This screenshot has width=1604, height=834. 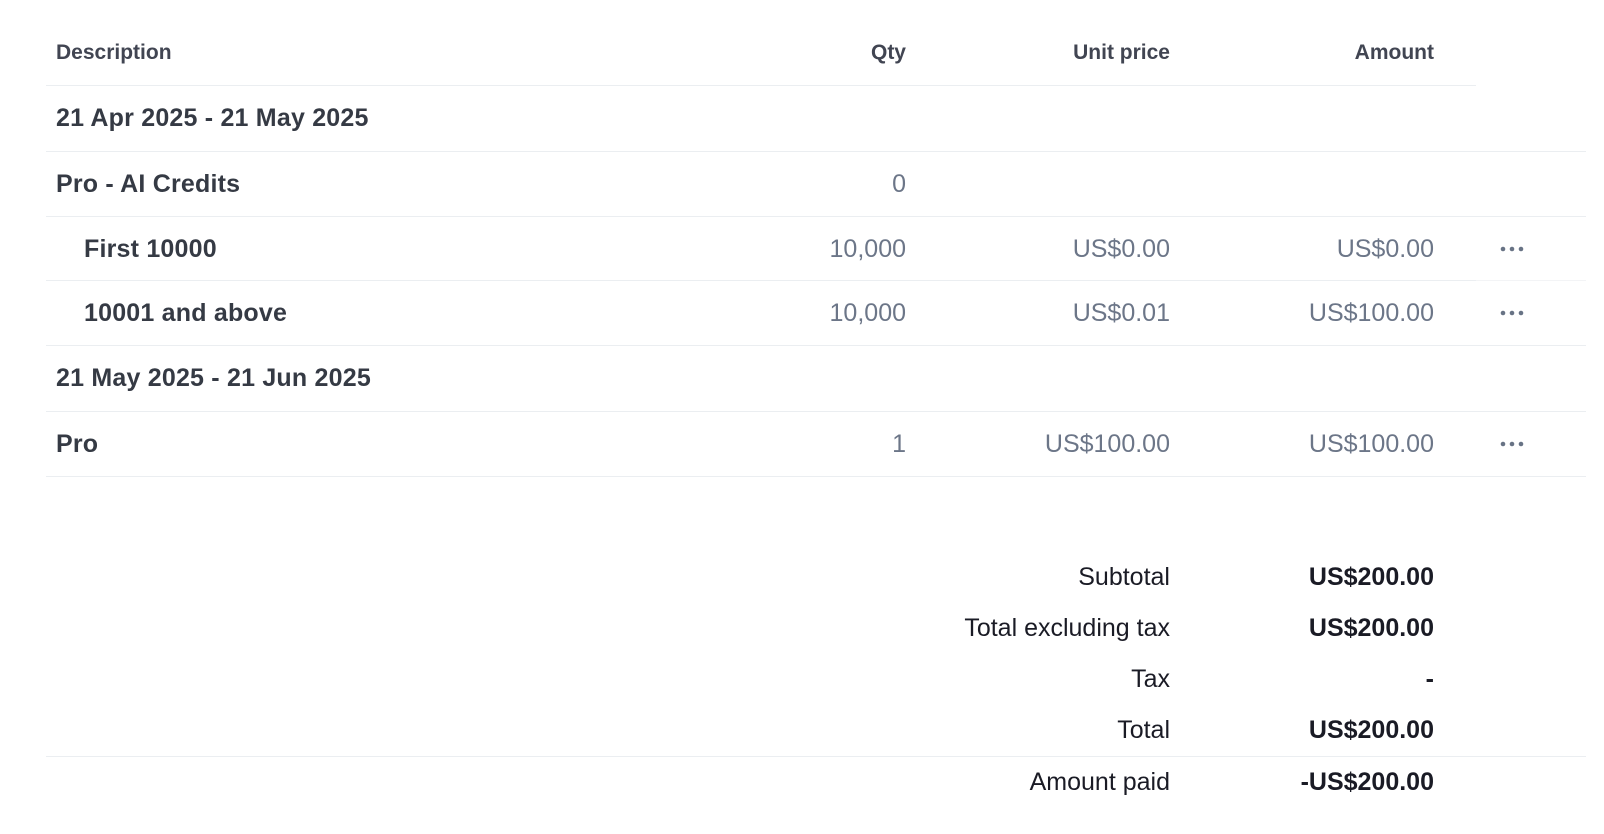 I want to click on tax-label: Tax, so click(x=1150, y=679).